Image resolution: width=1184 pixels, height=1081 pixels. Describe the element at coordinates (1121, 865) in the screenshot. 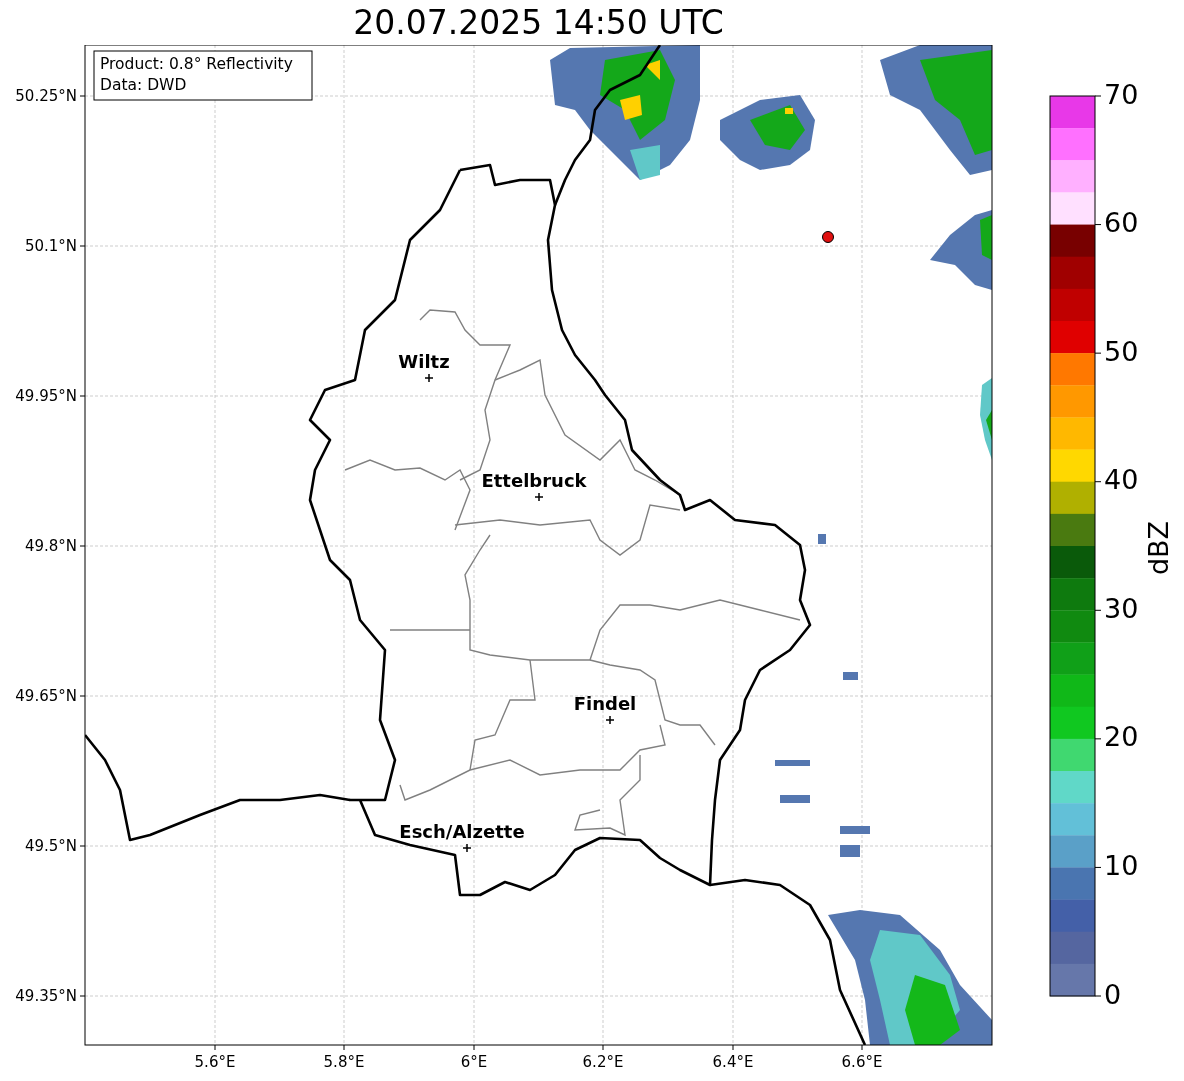

I see `colorbar-tick-label: 10` at that location.